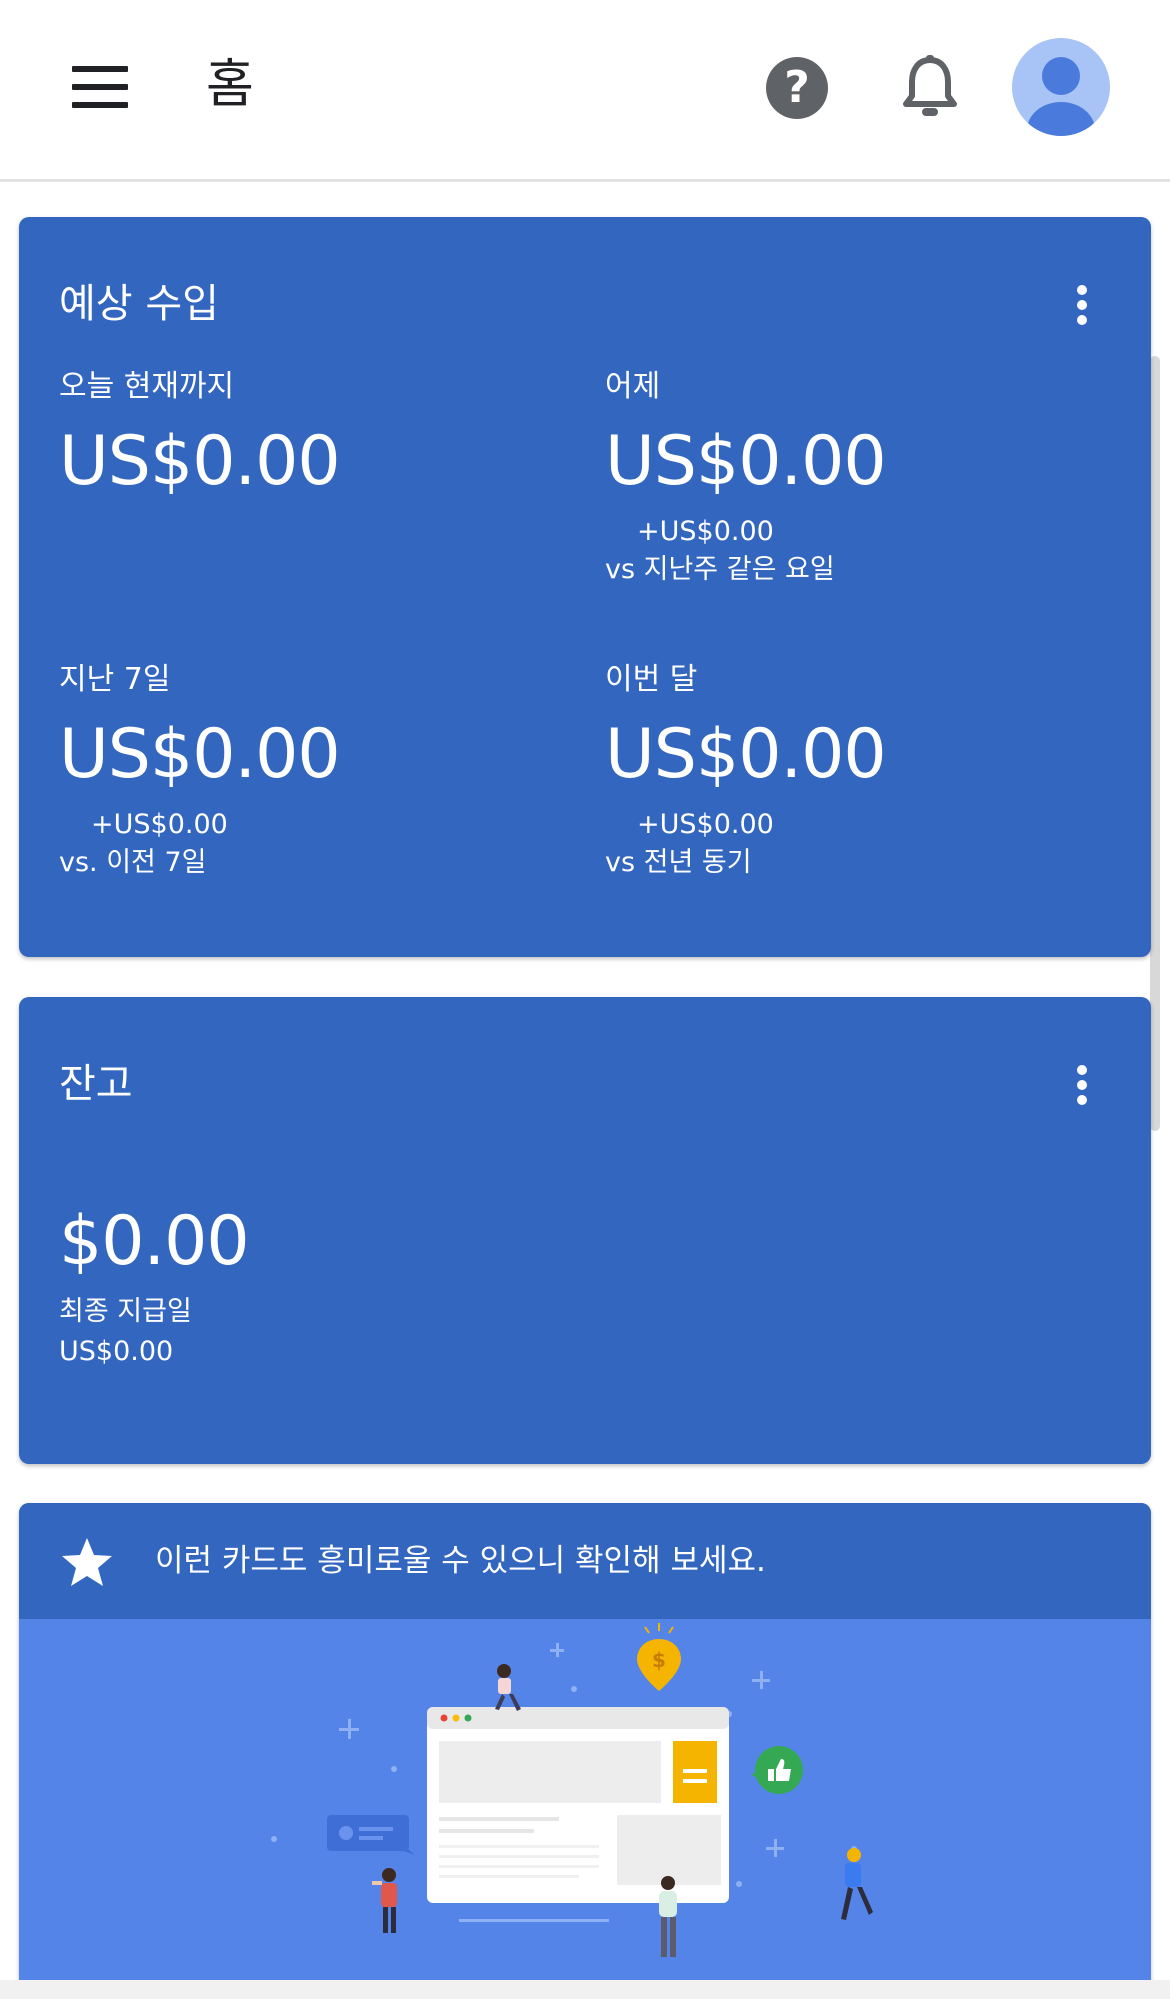  I want to click on dollar-symbol: $, so click(659, 1660).